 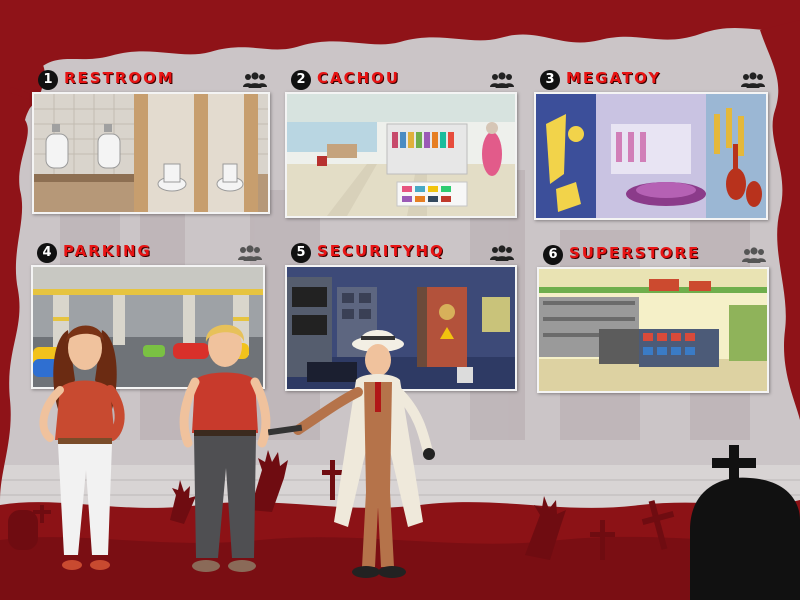 I want to click on location-title: CACHOU, so click(x=359, y=78).